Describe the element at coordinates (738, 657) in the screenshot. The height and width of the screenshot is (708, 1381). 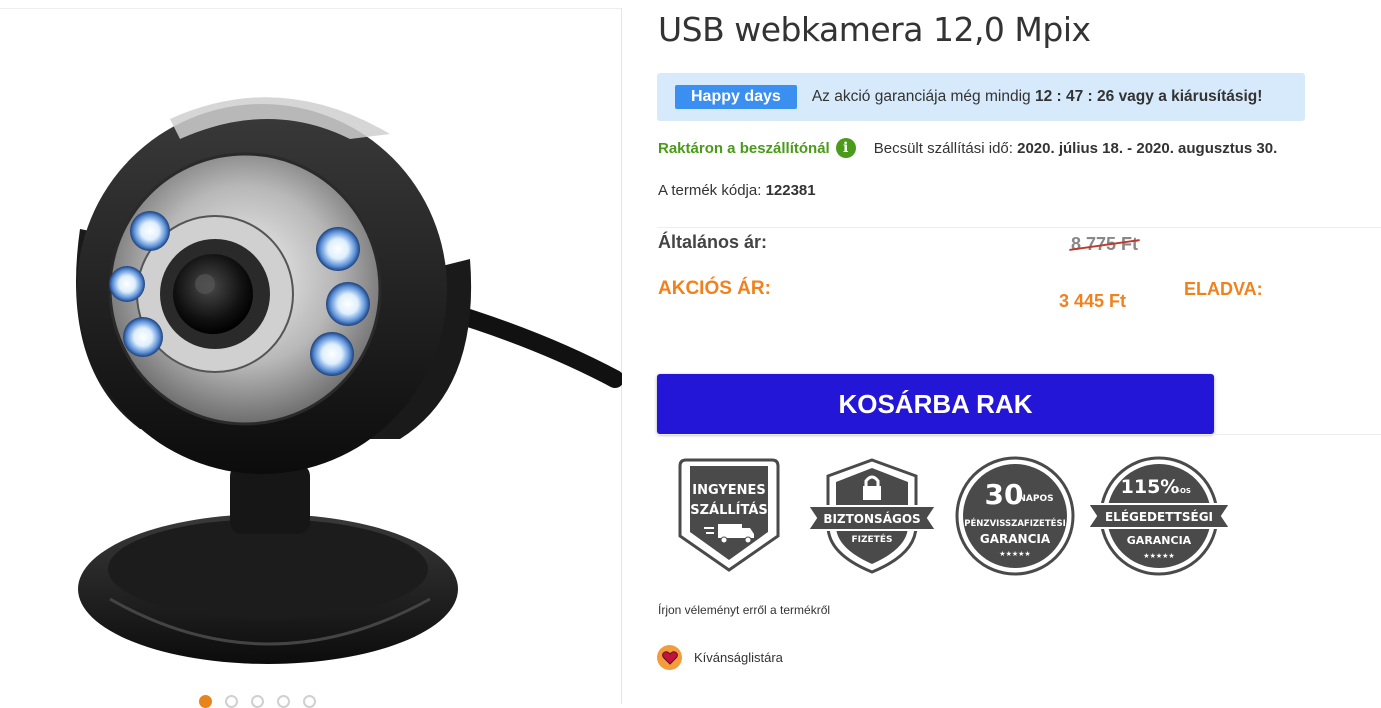
I see `wishlist-label: Kívánságlistára` at that location.